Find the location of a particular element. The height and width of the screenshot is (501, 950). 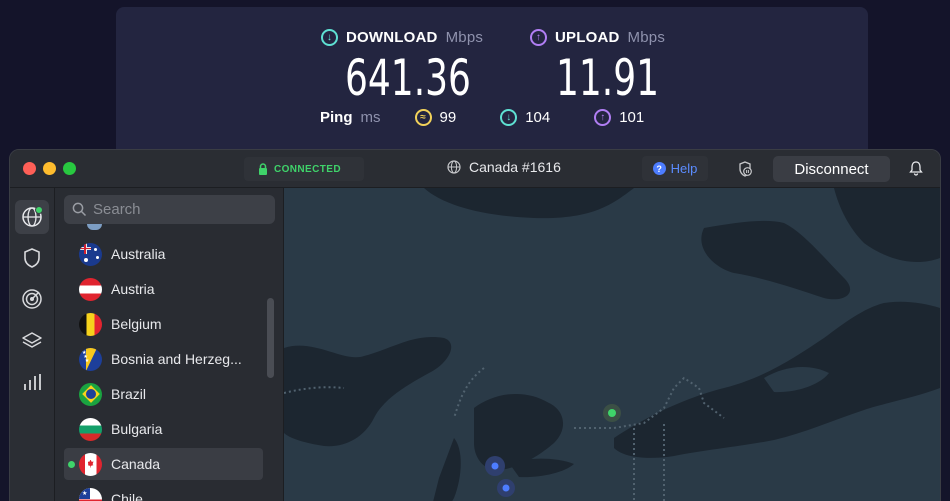

bar-chart-icon is located at coordinates (32, 382).